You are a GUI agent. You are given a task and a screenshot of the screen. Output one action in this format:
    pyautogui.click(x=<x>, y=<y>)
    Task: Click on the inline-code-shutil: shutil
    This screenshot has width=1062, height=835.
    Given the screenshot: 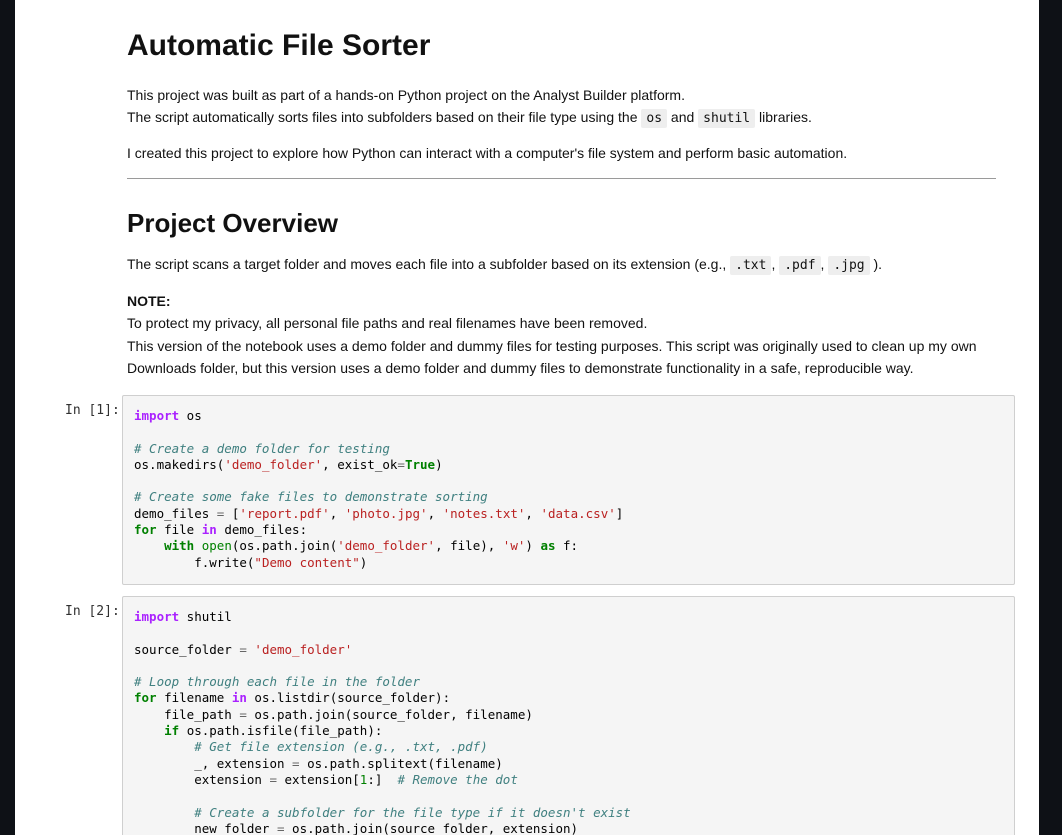 What is the action you would take?
    pyautogui.click(x=727, y=118)
    